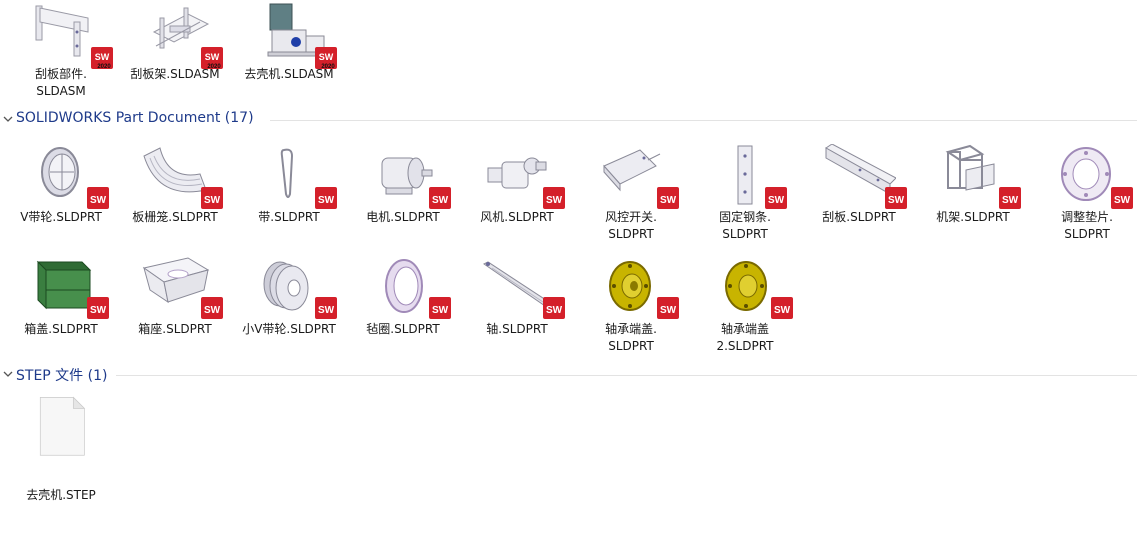 The width and height of the screenshot is (1137, 535). What do you see at coordinates (631, 306) in the screenshot?
I see `file-item-bearing-cap: SW 轴承端盖. SLDPRT` at bounding box center [631, 306].